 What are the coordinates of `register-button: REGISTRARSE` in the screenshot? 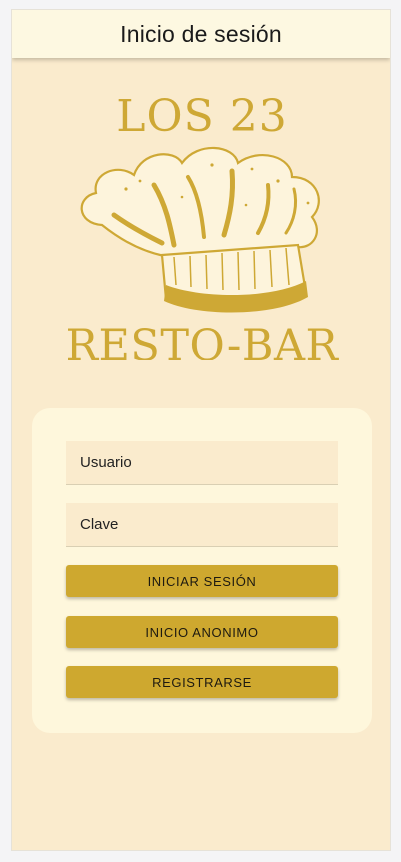 It's located at (202, 682).